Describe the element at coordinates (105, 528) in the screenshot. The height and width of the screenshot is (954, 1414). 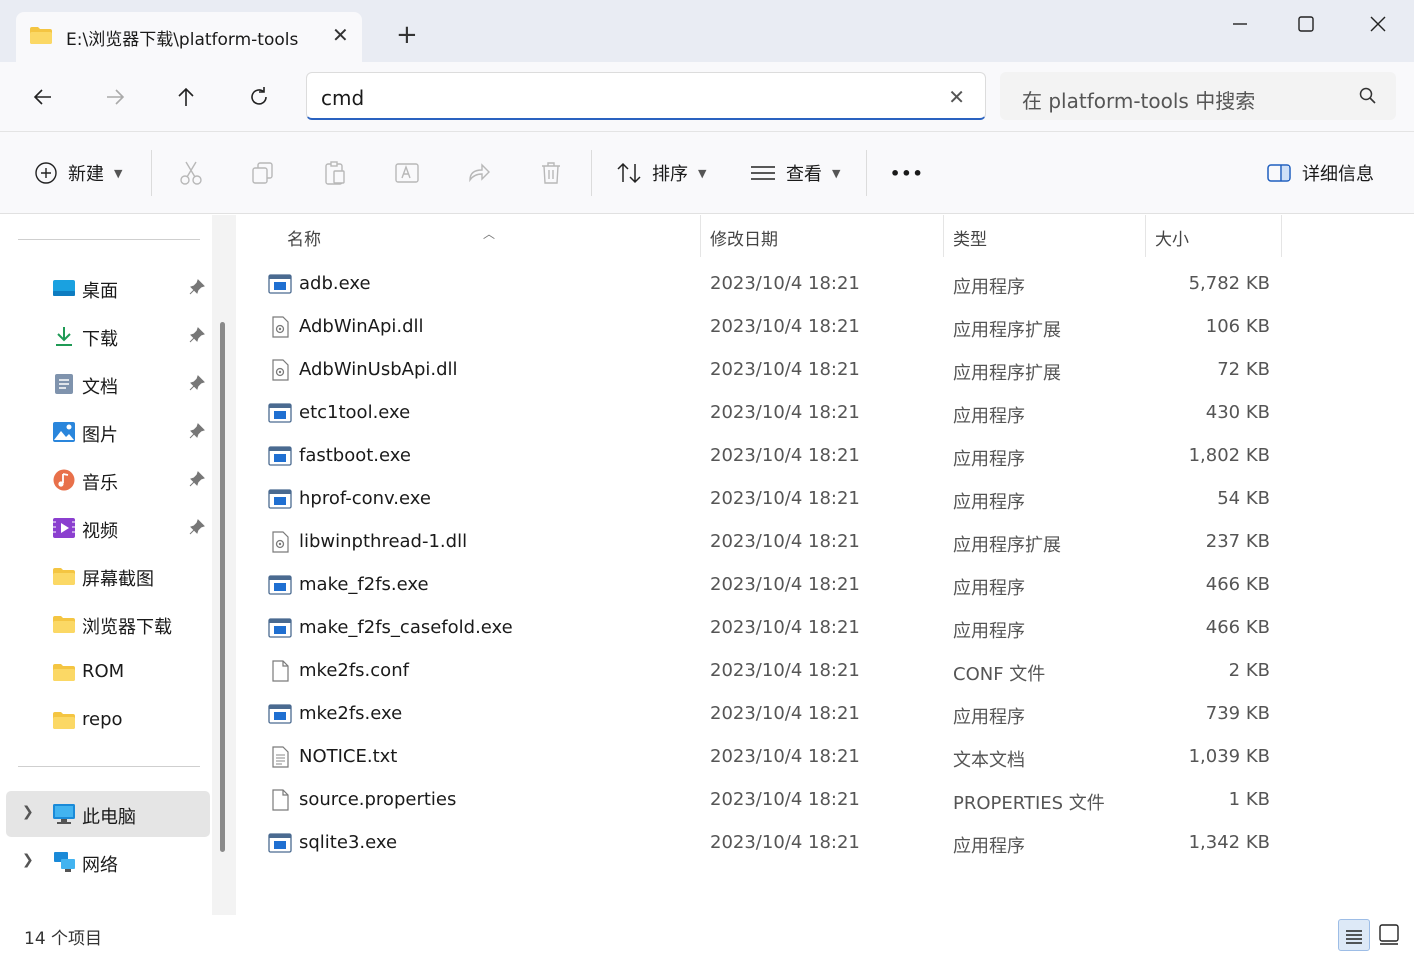
I see `sidebar-item-videos: 视频` at that location.